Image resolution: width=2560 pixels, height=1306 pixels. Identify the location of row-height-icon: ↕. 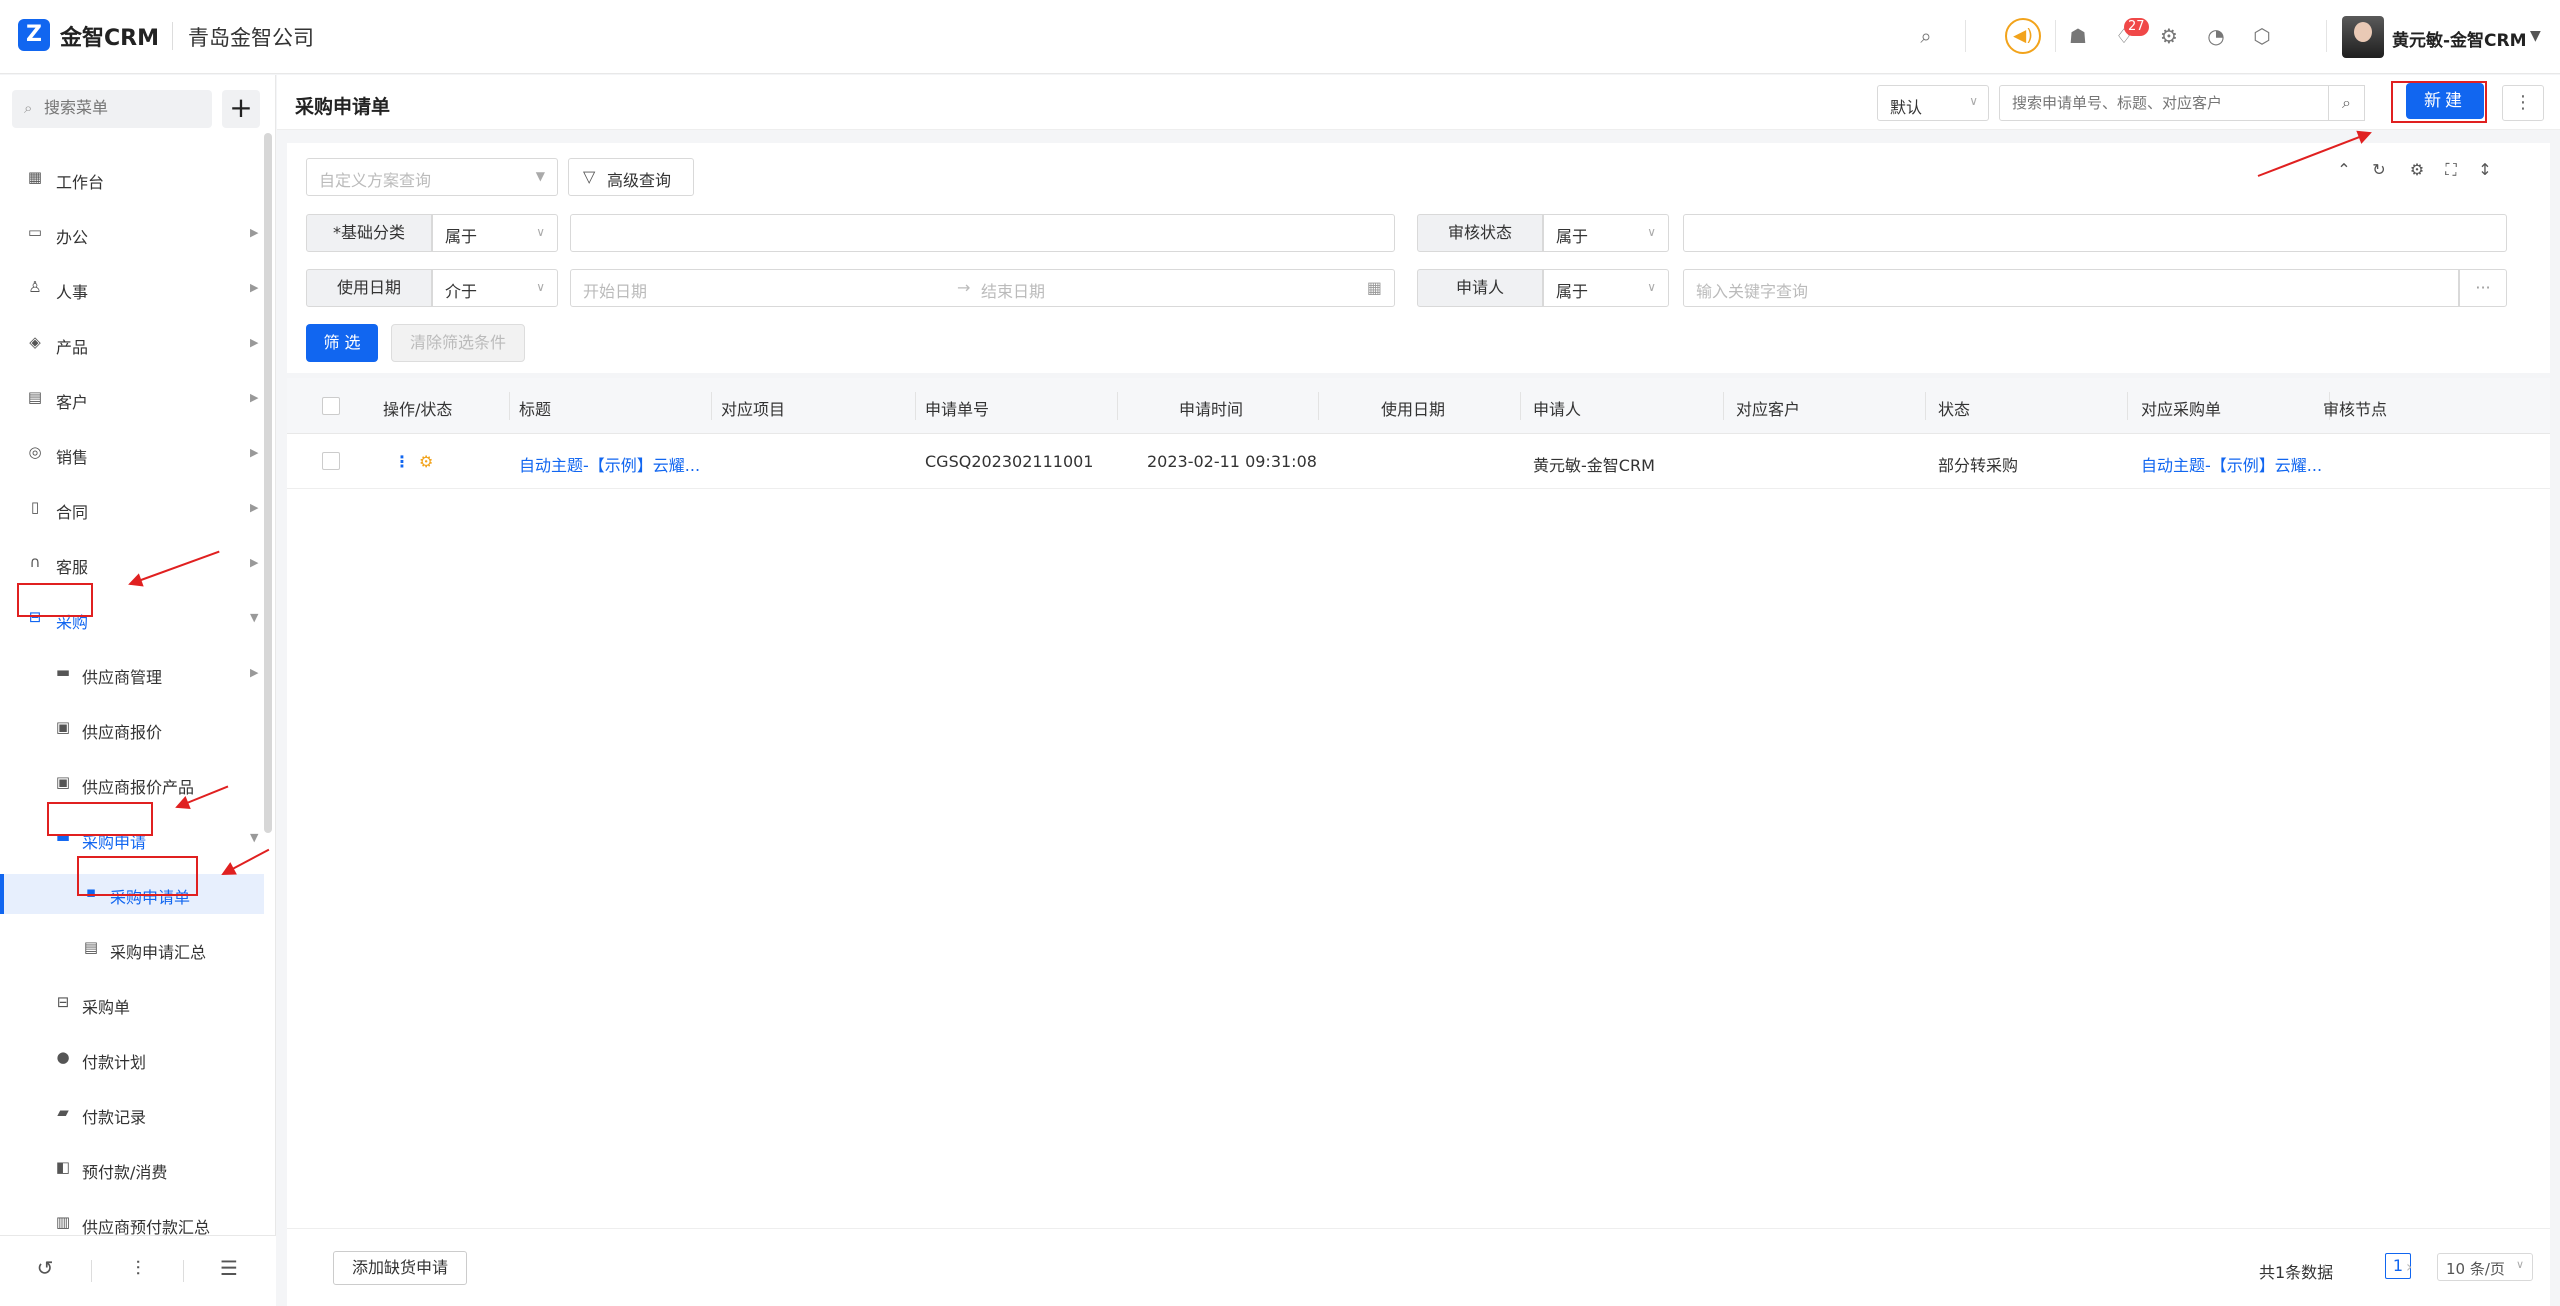
(2485, 169).